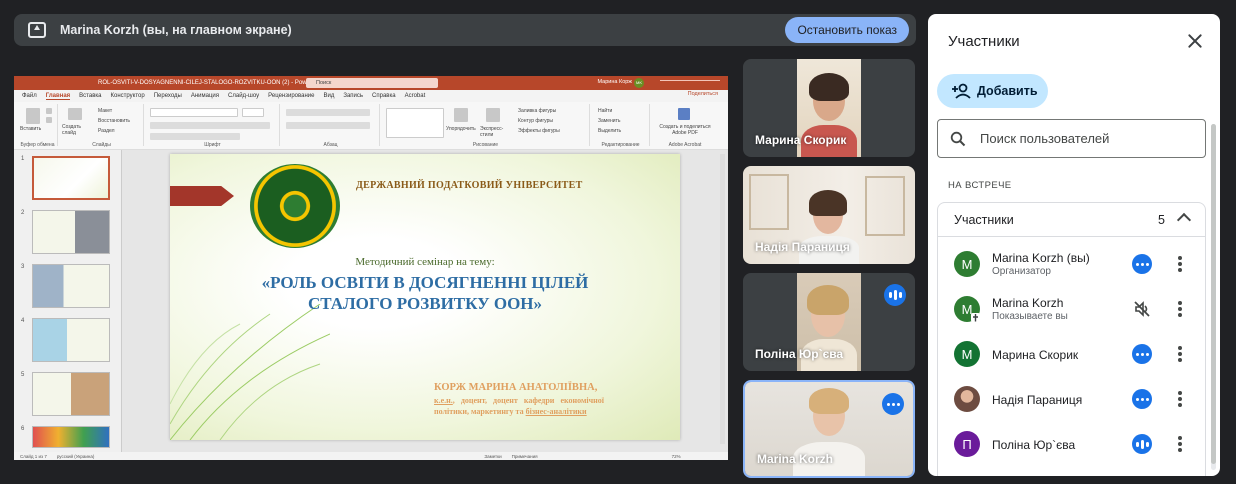 Image resolution: width=1236 pixels, height=484 pixels. What do you see at coordinates (372, 83) in the screenshot?
I see `ppt-search-box: Поиск` at bounding box center [372, 83].